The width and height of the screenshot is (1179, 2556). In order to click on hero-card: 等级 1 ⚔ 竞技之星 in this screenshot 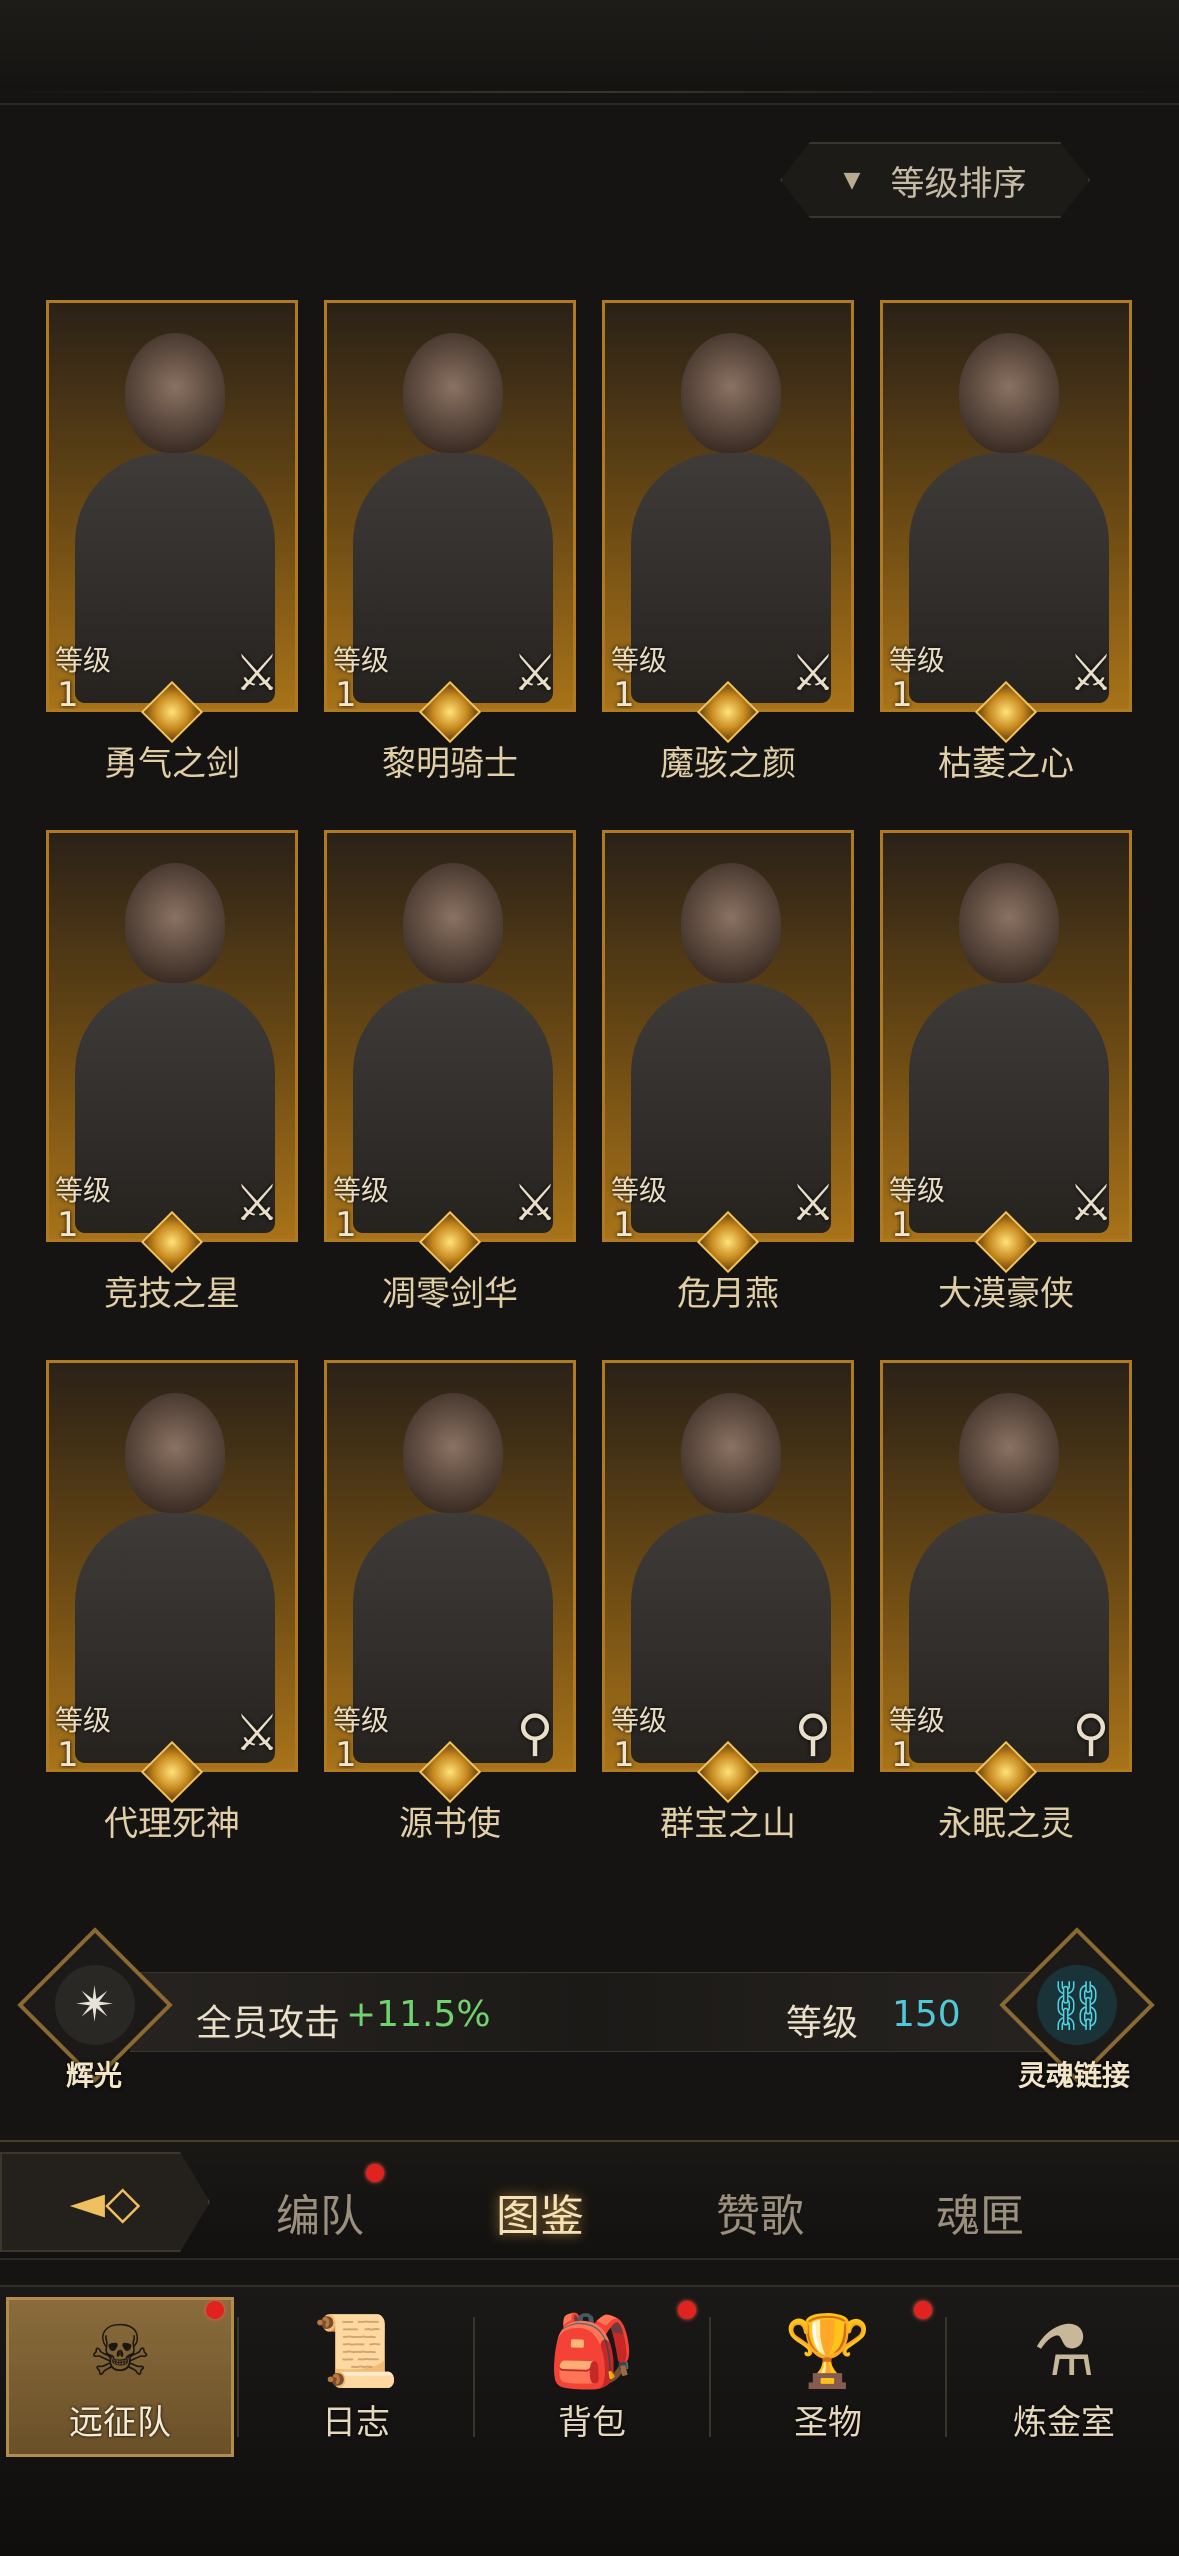, I will do `click(172, 1072)`.